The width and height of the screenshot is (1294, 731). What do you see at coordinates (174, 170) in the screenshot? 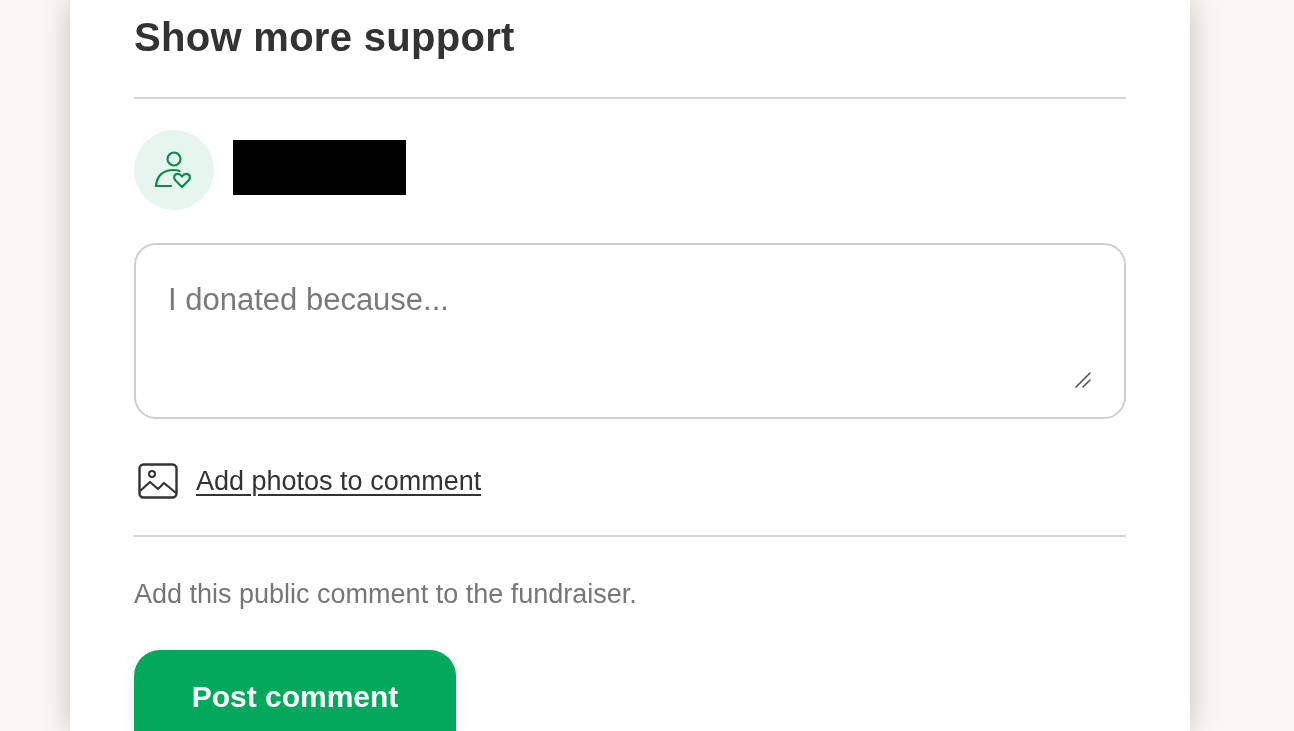
I see `person-heart-avatar-icon` at bounding box center [174, 170].